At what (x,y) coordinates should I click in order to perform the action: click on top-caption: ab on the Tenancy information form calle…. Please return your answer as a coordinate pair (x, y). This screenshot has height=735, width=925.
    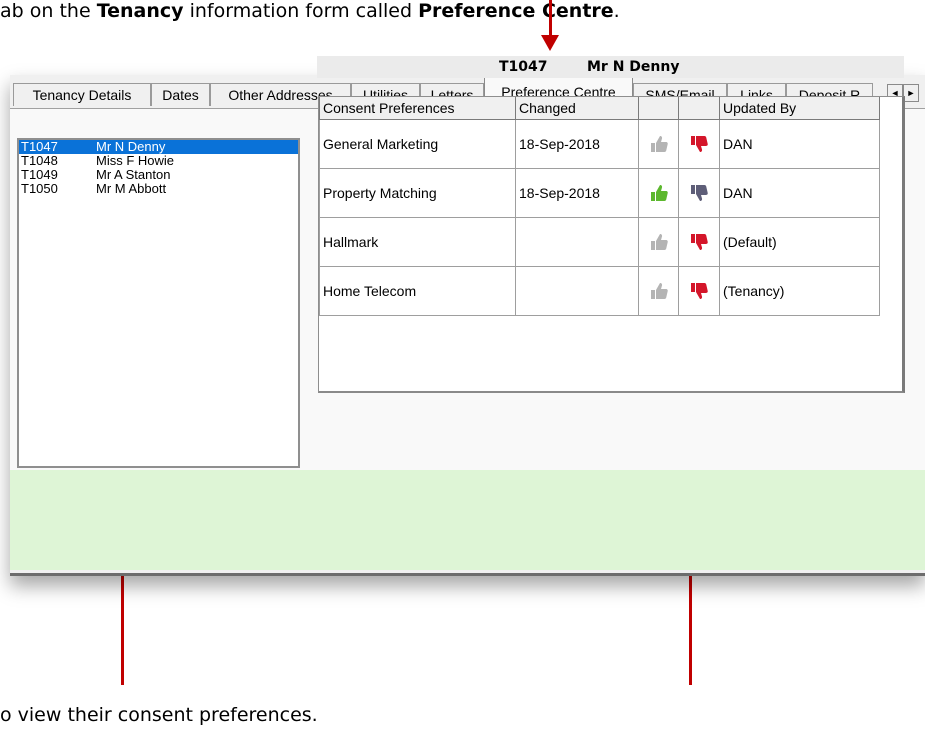
    Looking at the image, I should click on (450, 15).